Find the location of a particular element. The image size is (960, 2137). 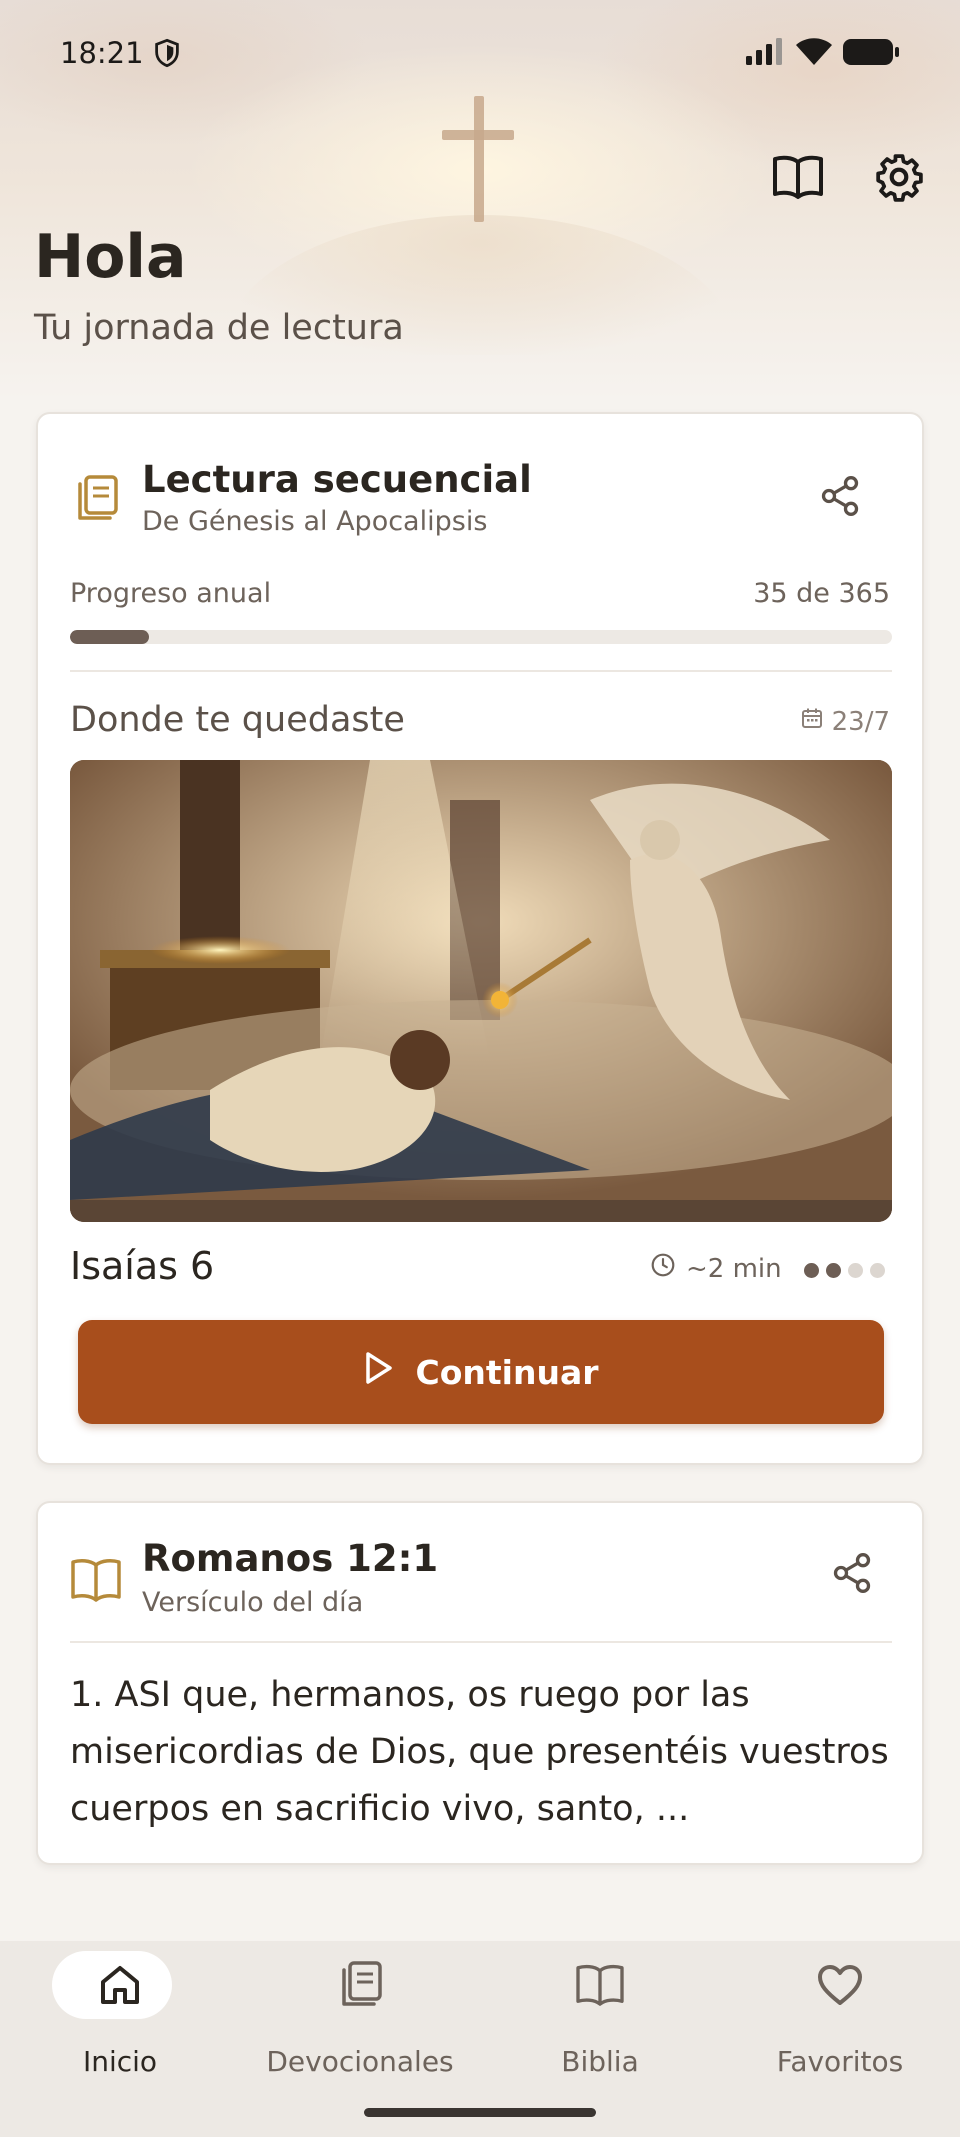

nav-label: Biblia is located at coordinates (600, 2061).